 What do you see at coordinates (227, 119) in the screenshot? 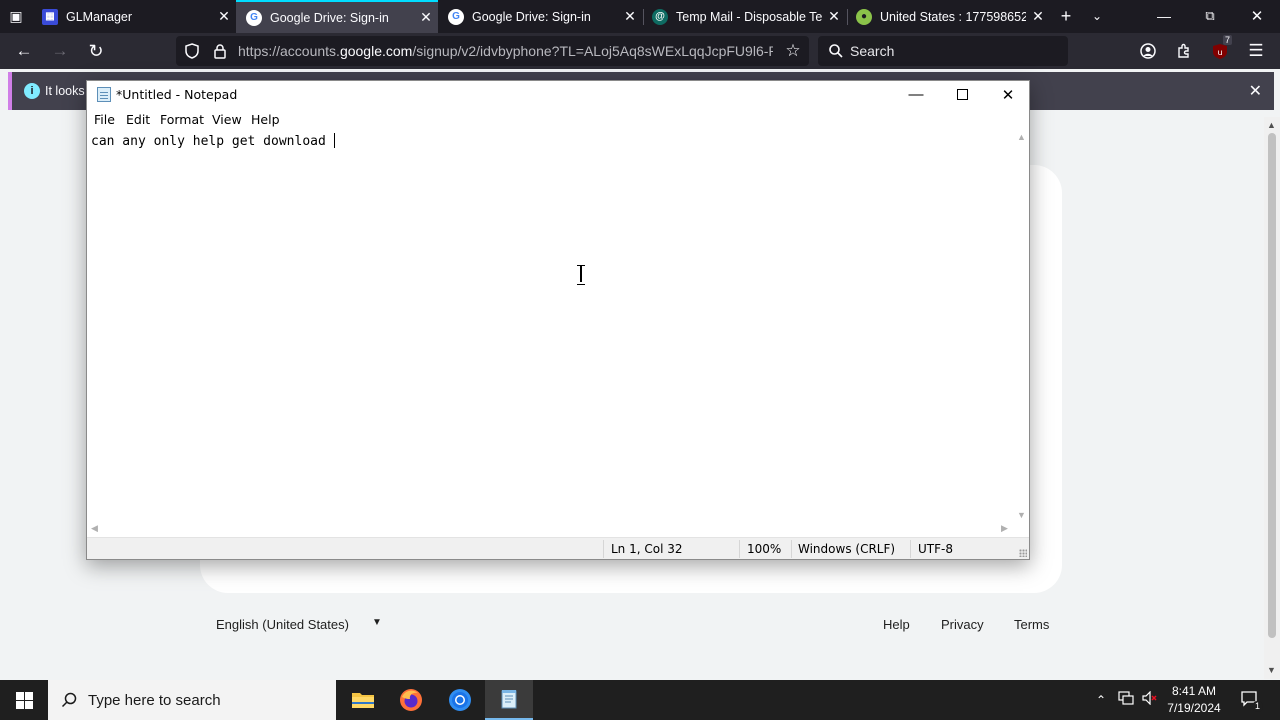
I see `menu-view: View` at bounding box center [227, 119].